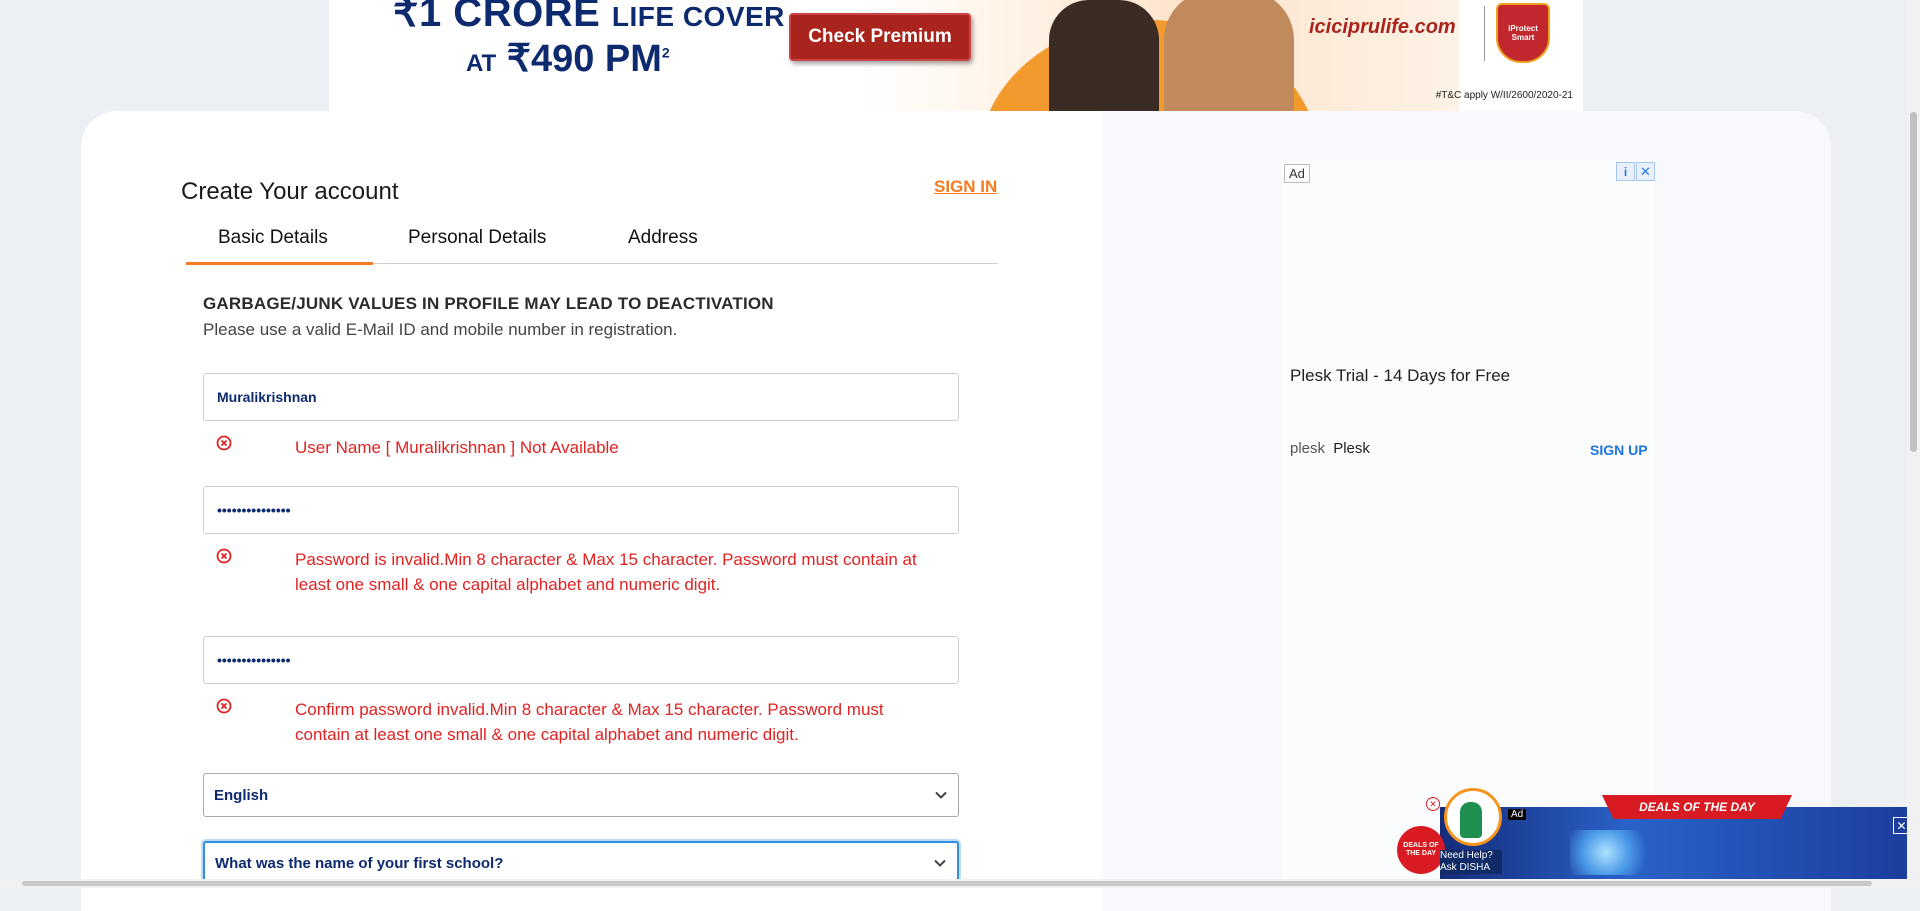 This screenshot has width=1920, height=911. I want to click on ad-sign-up-button: SIGN UP, so click(1619, 450).